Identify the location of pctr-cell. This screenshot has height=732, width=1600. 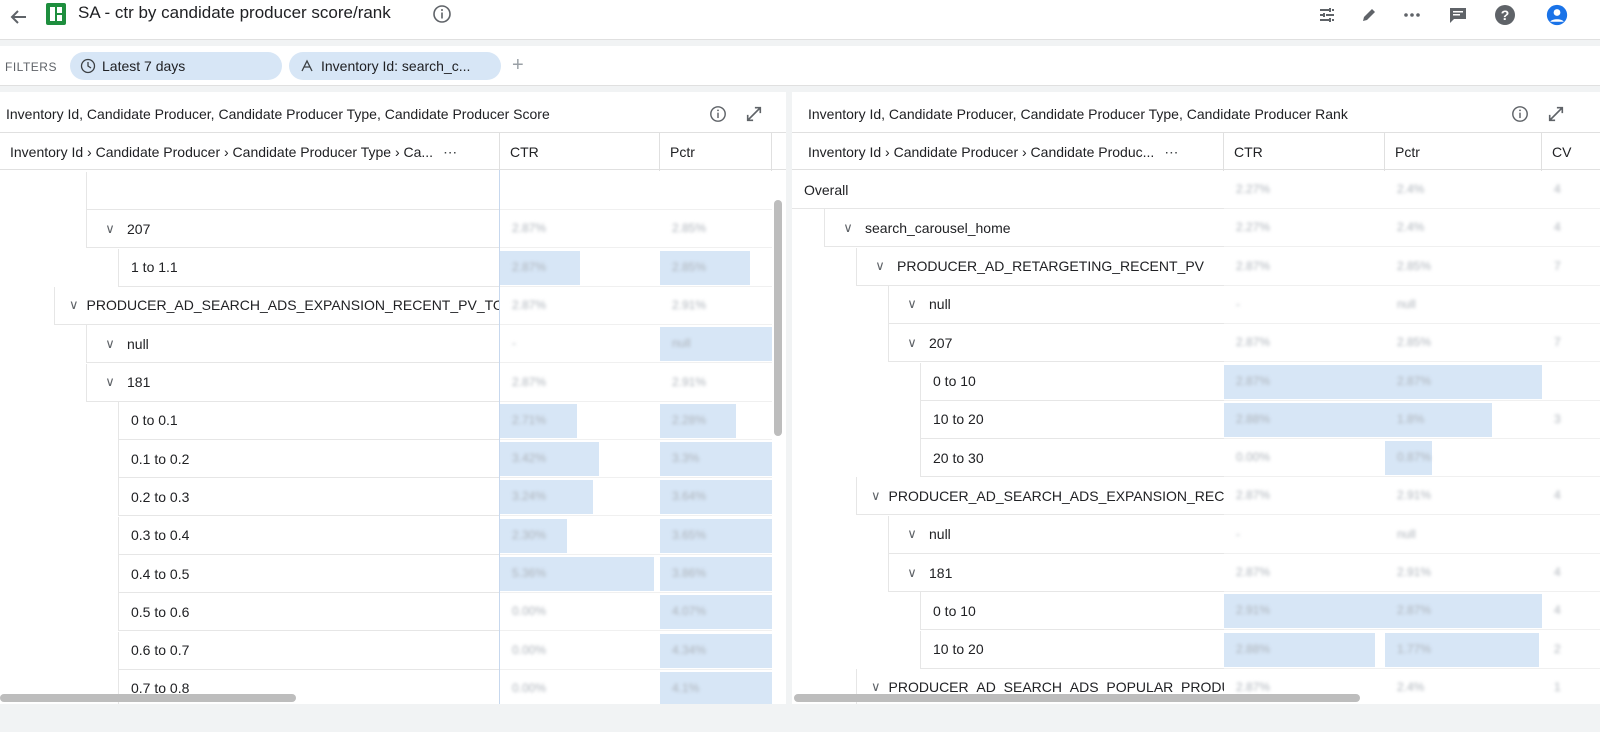
(716, 191).